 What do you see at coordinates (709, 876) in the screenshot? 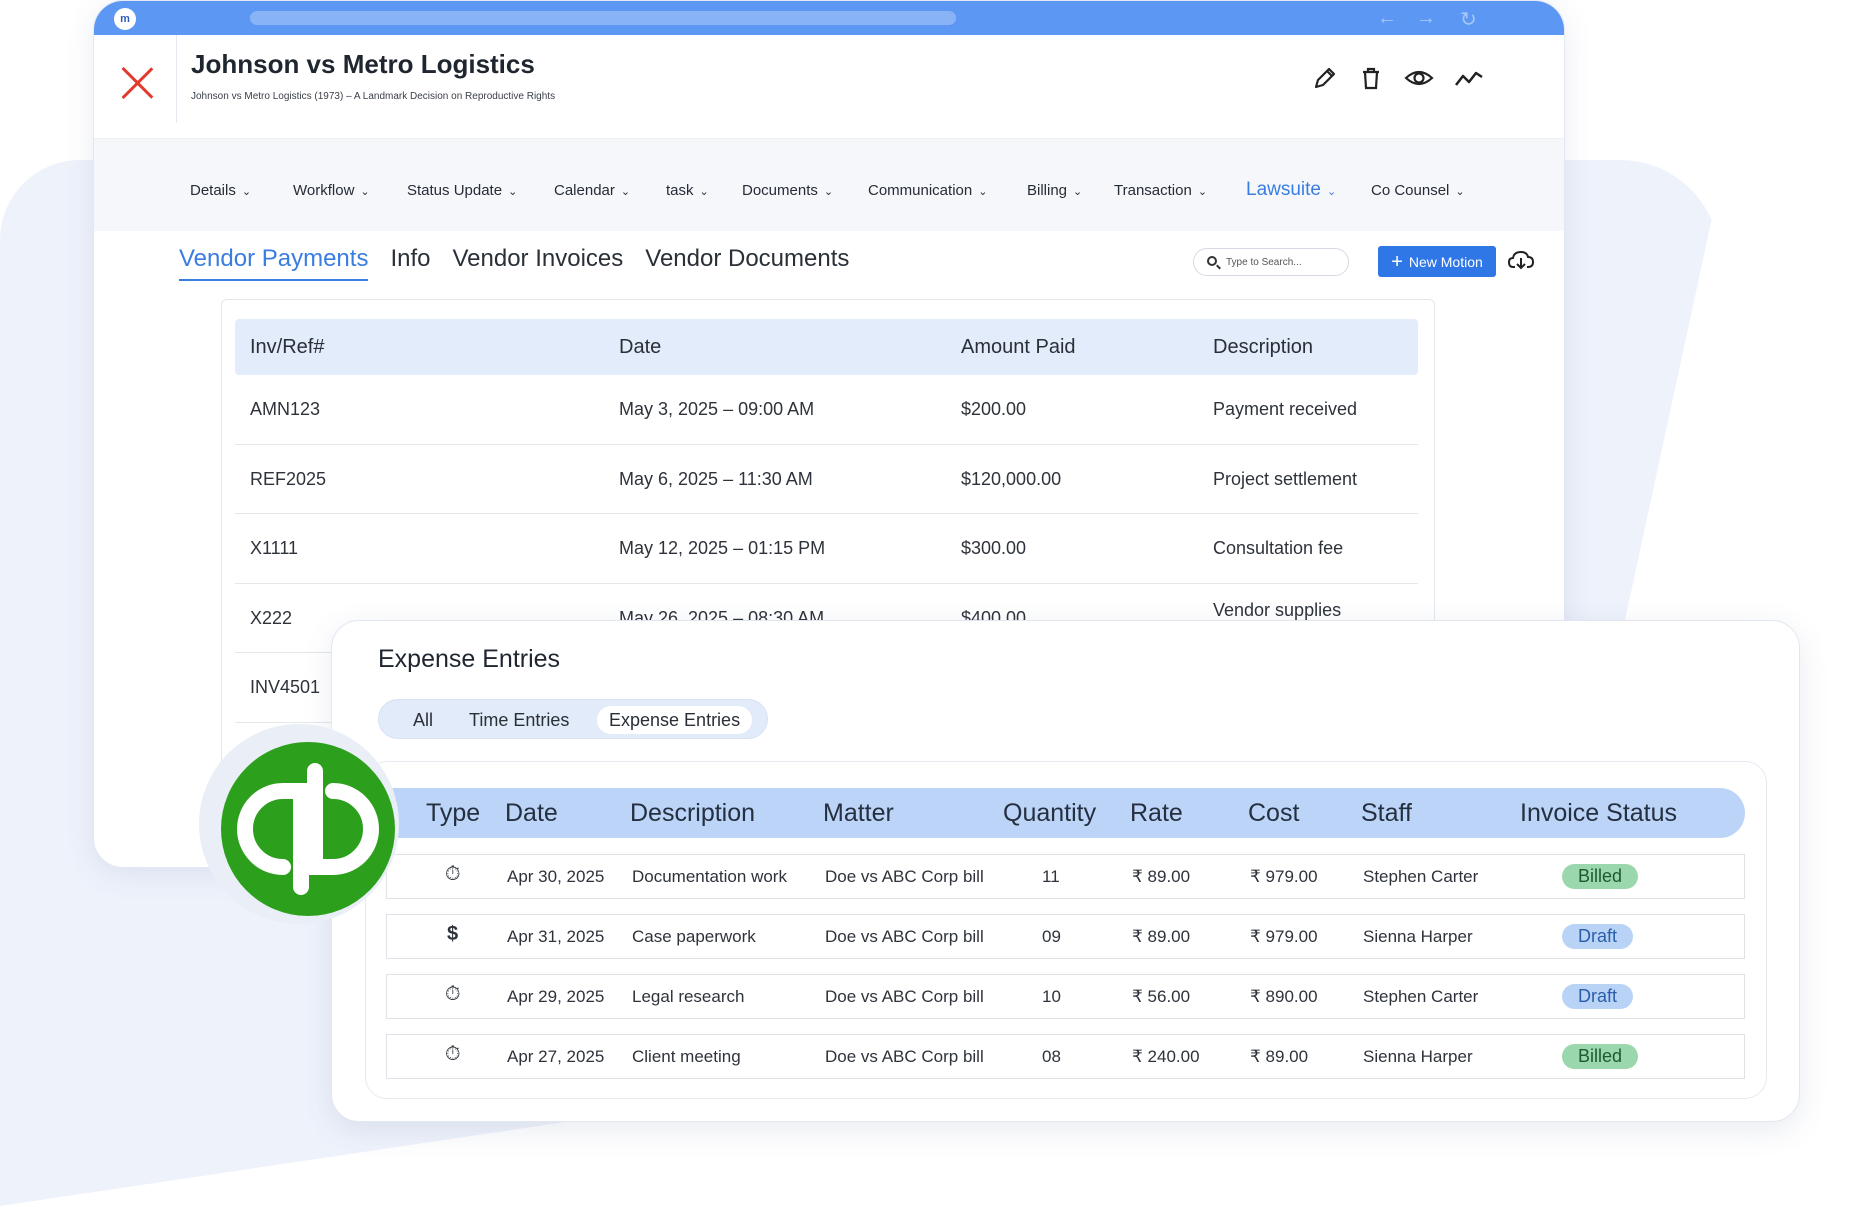
I see `description-cell: Documentation work` at bounding box center [709, 876].